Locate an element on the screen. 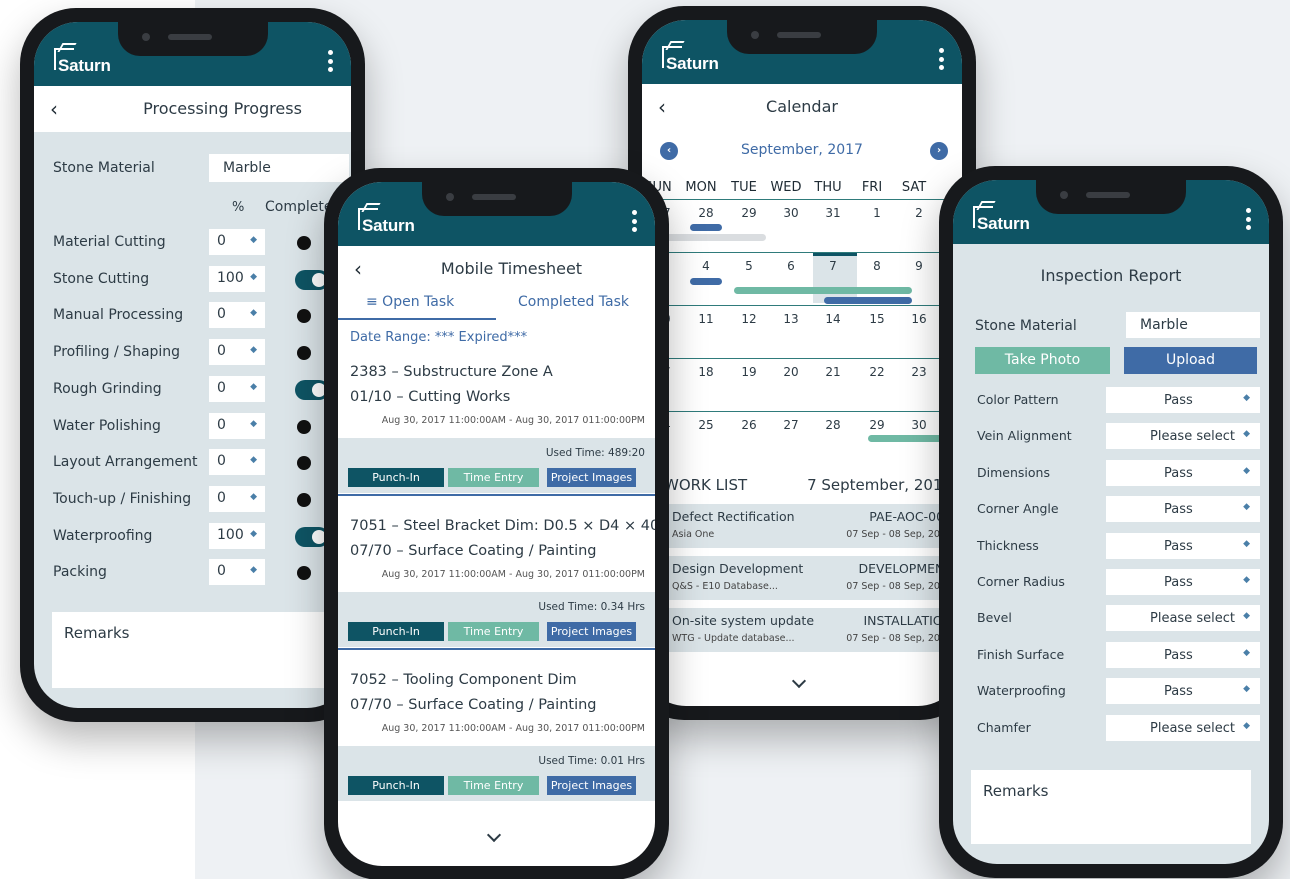 The width and height of the screenshot is (1290, 879). chevron-updown-icon: ◆ is located at coordinates (1246, 543).